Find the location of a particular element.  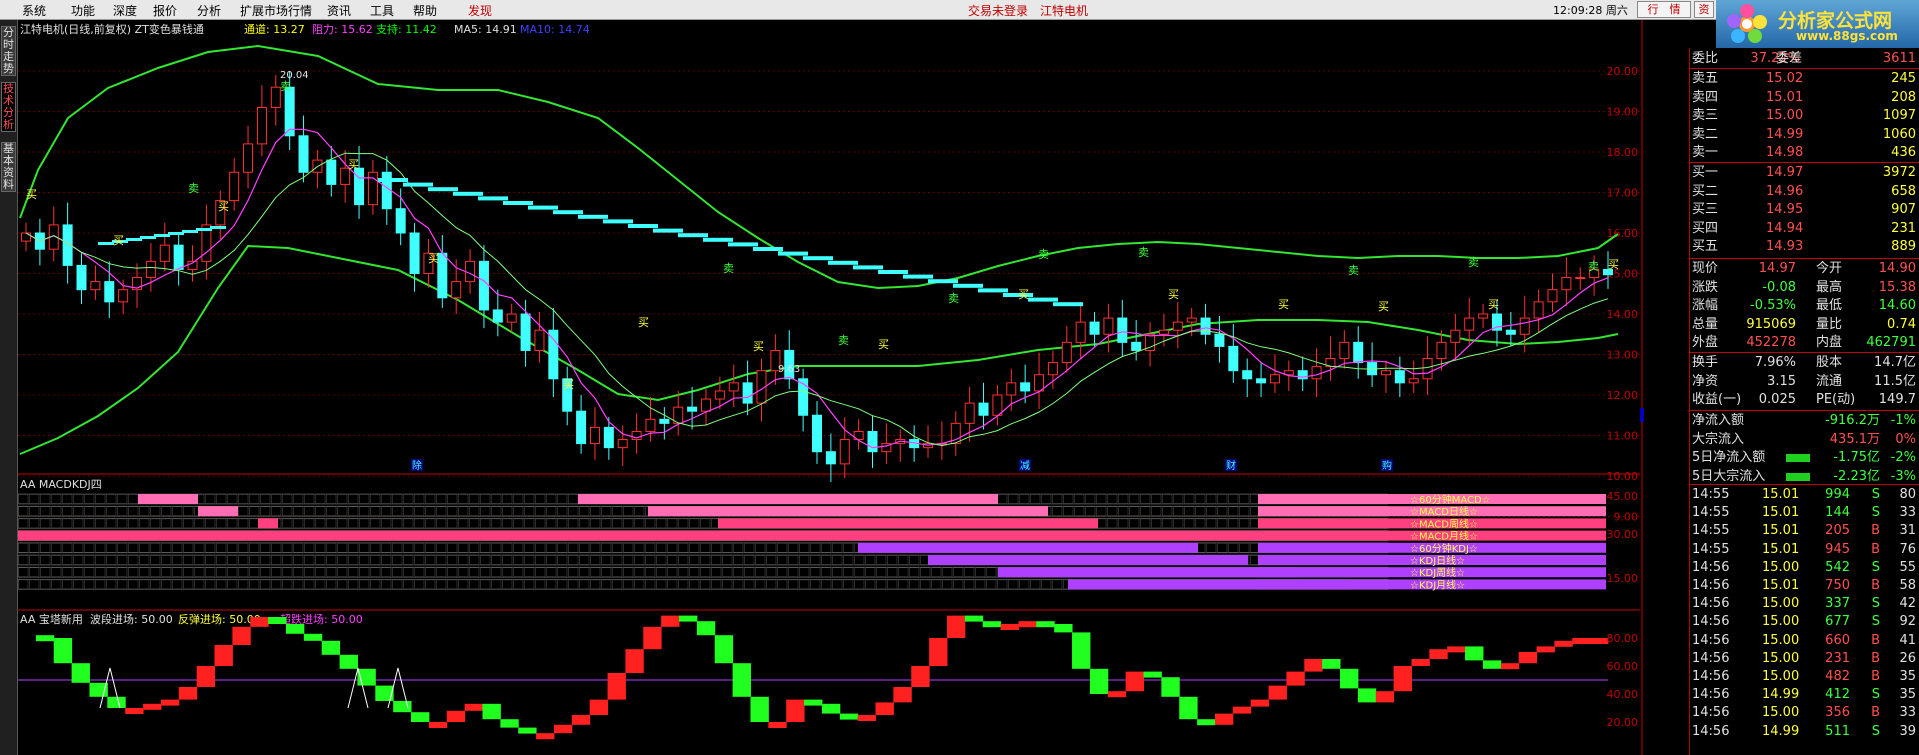

menu-item-6: 资讯 is located at coordinates (339, 10).